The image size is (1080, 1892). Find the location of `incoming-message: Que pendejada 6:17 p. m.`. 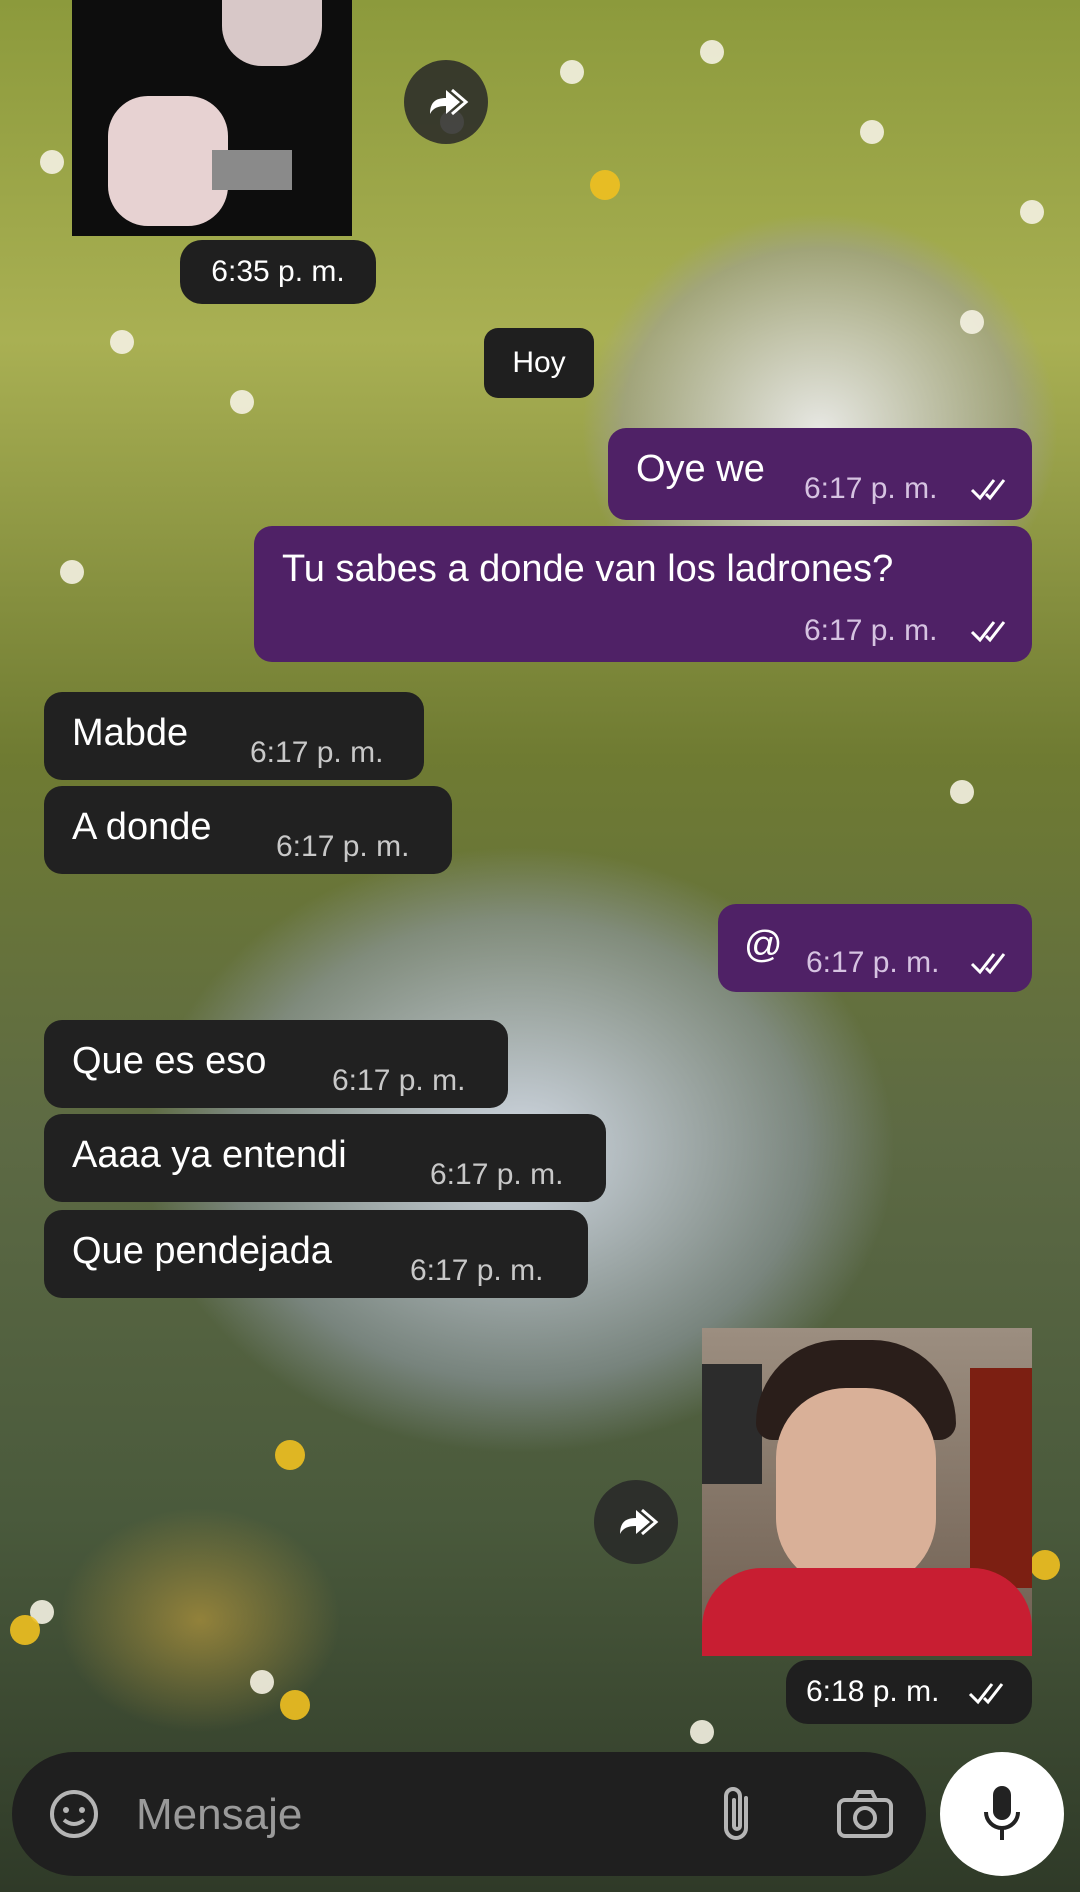

incoming-message: Que pendejada 6:17 p. m. is located at coordinates (316, 1254).